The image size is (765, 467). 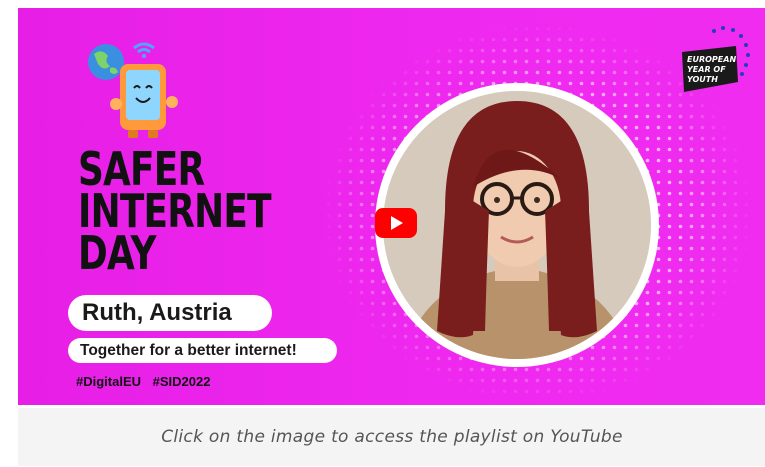 I want to click on event-title: SAFER INTERNET DAY, so click(x=175, y=213).